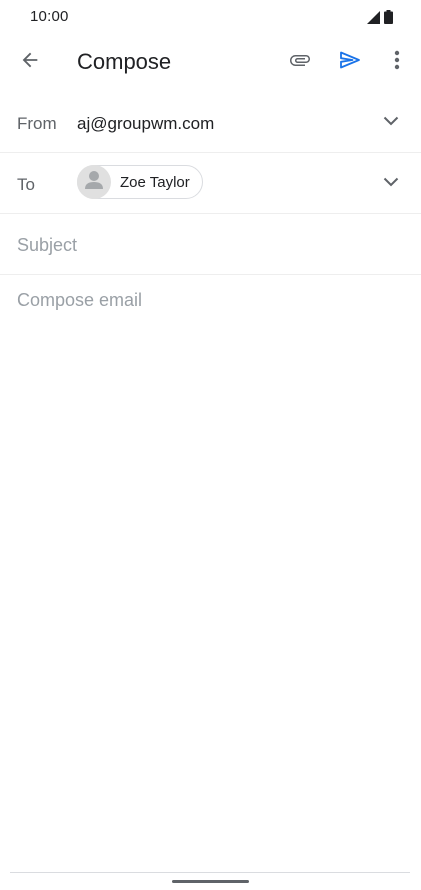 The width and height of the screenshot is (421, 890). Describe the element at coordinates (210, 17) in the screenshot. I see `status-bar: 10:00` at that location.